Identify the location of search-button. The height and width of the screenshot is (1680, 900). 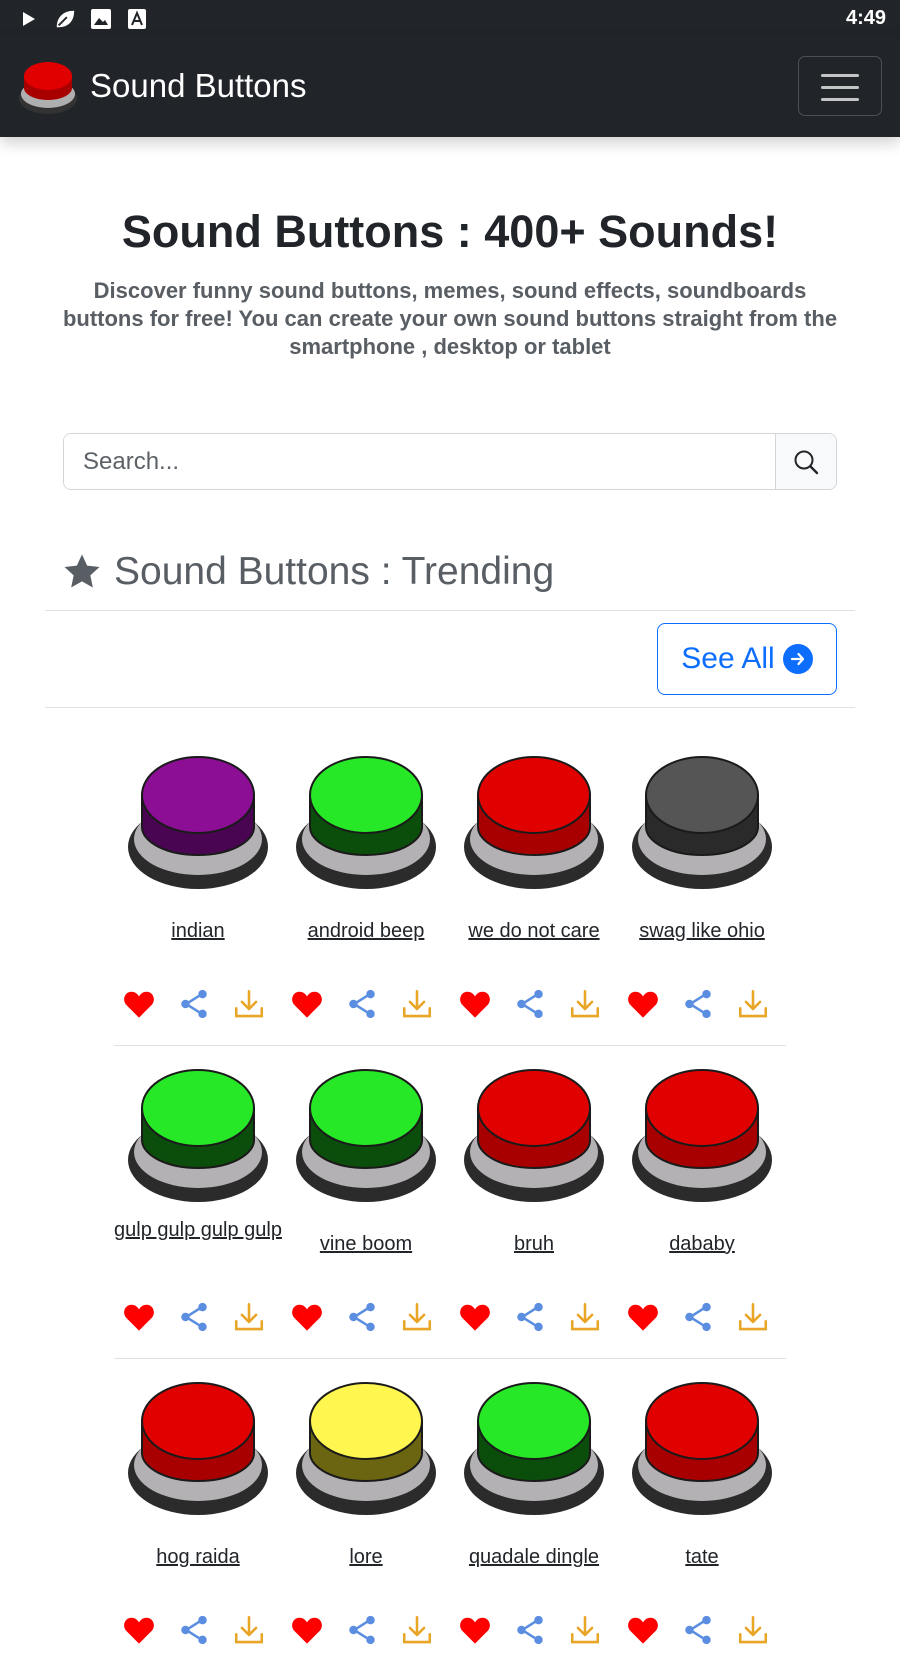
(805, 461).